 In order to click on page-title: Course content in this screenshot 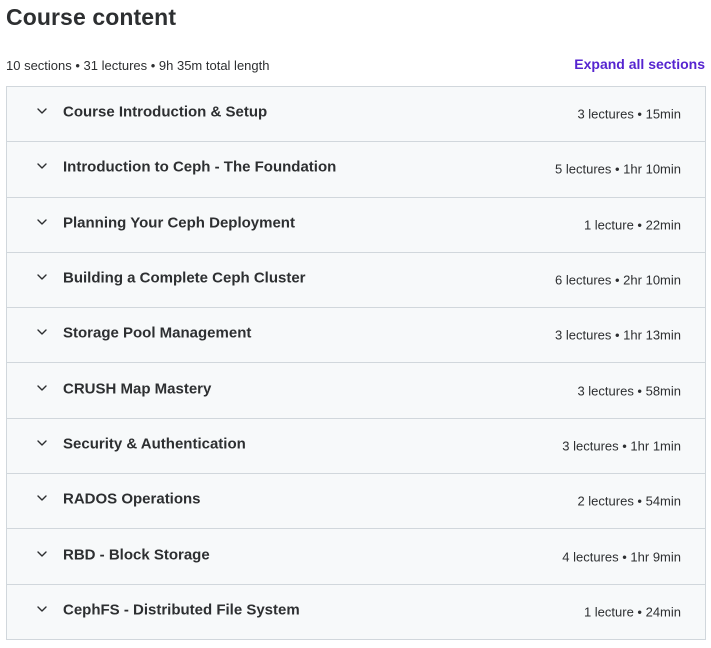, I will do `click(91, 17)`.